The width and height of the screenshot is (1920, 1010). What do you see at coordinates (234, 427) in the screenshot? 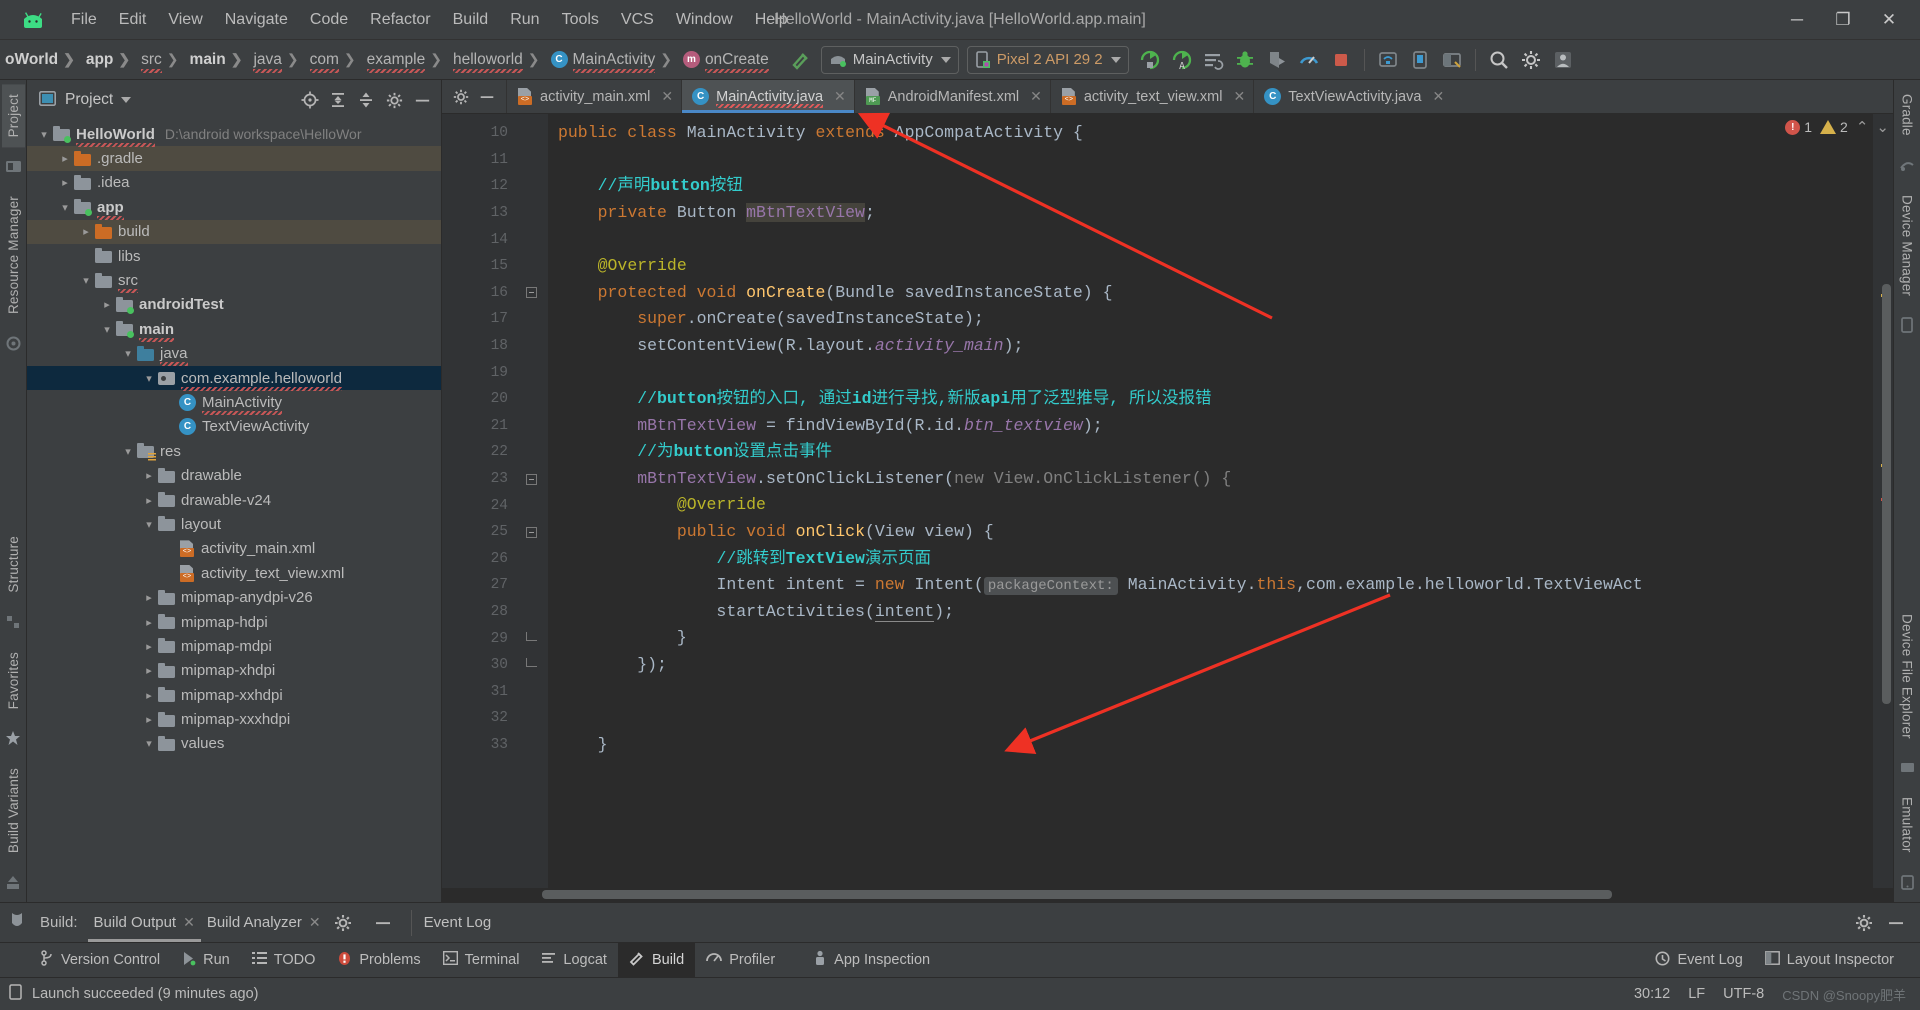
I see `tree-item-textviewactivity: C TextViewActivity` at bounding box center [234, 427].